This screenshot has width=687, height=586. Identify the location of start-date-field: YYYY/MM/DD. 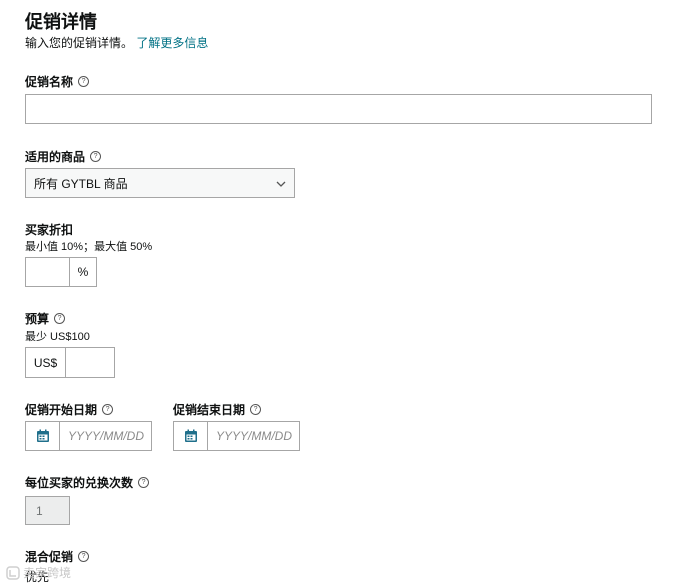
(88, 436).